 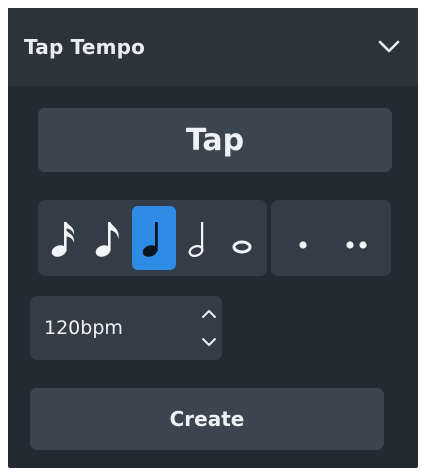 I want to click on eighth-note-icon, so click(x=107, y=239).